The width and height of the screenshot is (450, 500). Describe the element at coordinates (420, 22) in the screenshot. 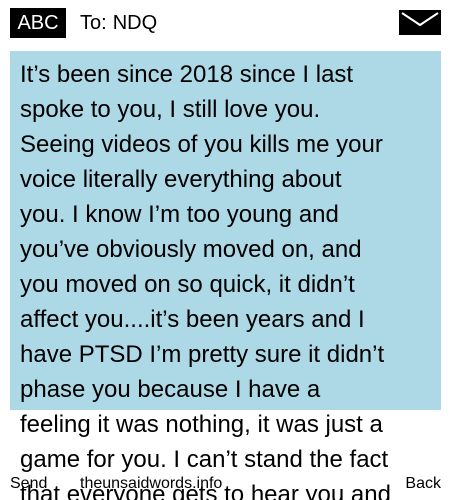

I see `envelope-icon` at that location.